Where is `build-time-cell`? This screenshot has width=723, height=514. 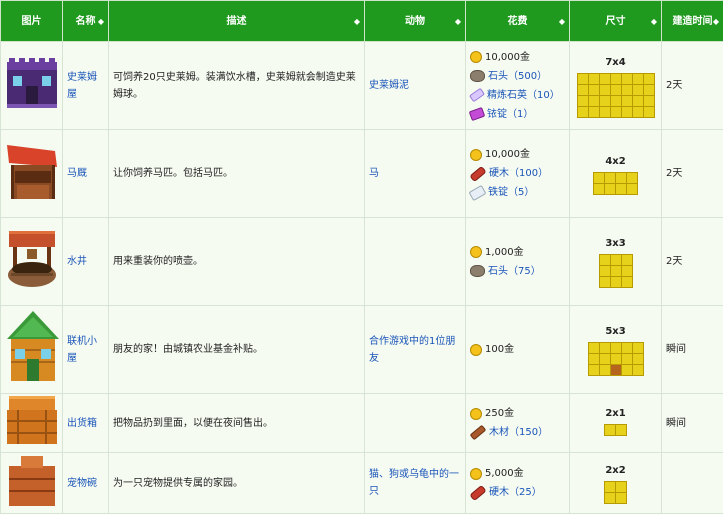 build-time-cell is located at coordinates (692, 483).